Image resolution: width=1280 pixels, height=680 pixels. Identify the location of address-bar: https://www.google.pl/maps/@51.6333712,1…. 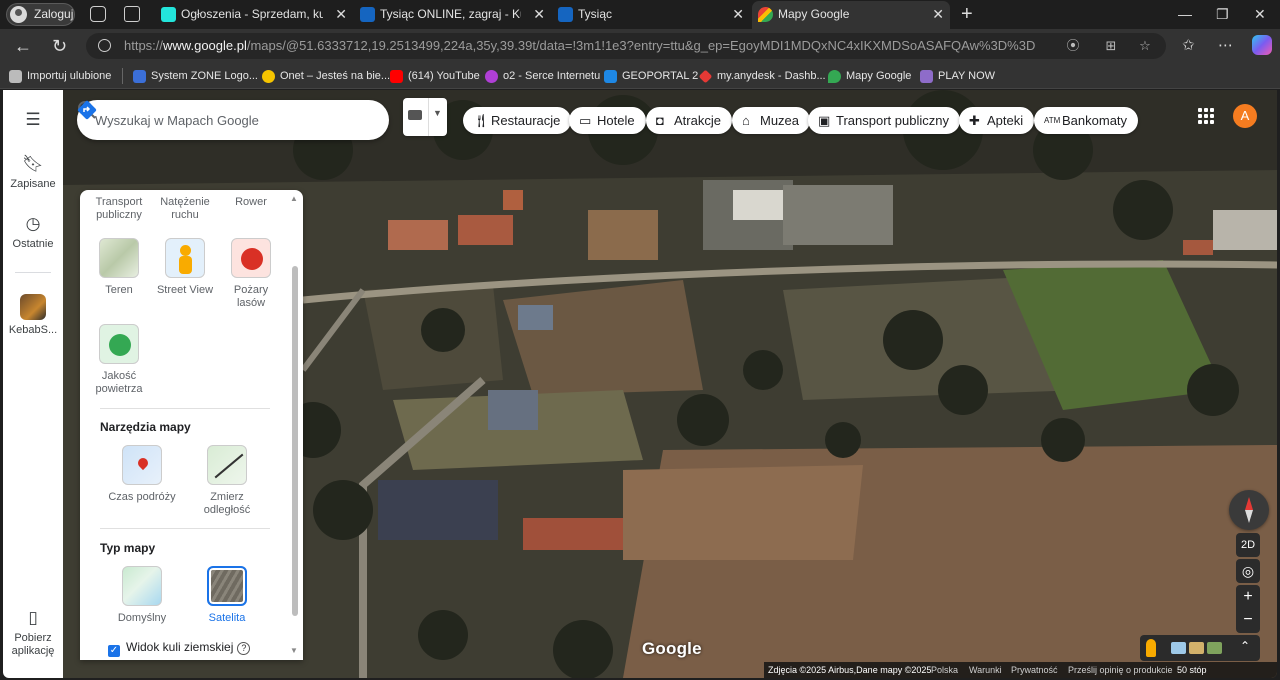
(626, 46).